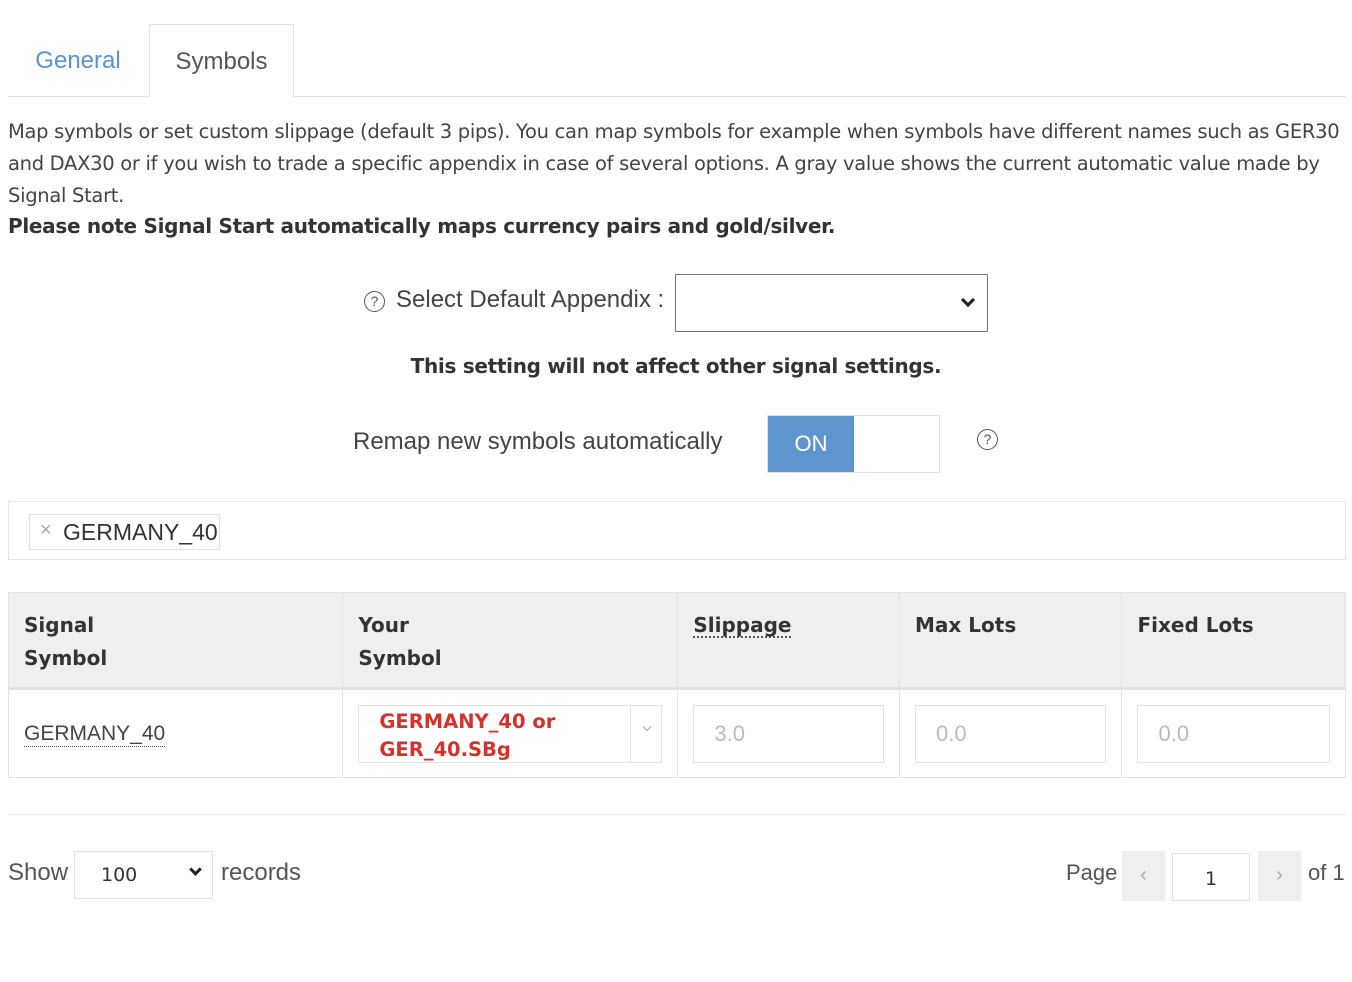 Image resolution: width=1352 pixels, height=982 pixels. I want to click on chevron-left-icon: ‹, so click(1143, 875).